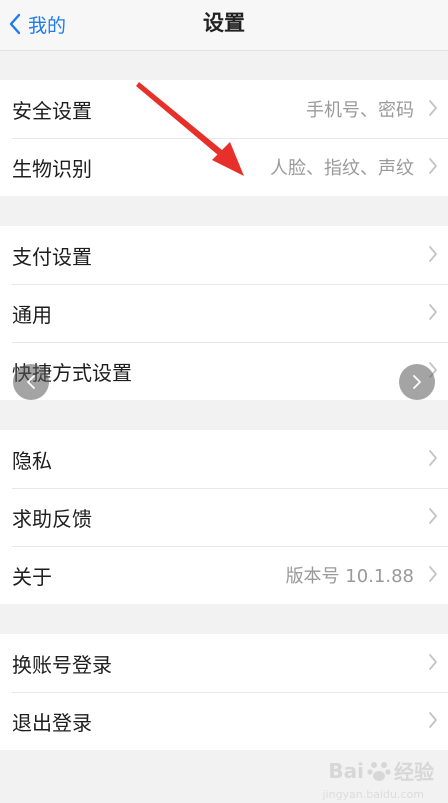 This screenshot has width=448, height=803. What do you see at coordinates (414, 772) in the screenshot?
I see `watermark-brand-b: 经验` at bounding box center [414, 772].